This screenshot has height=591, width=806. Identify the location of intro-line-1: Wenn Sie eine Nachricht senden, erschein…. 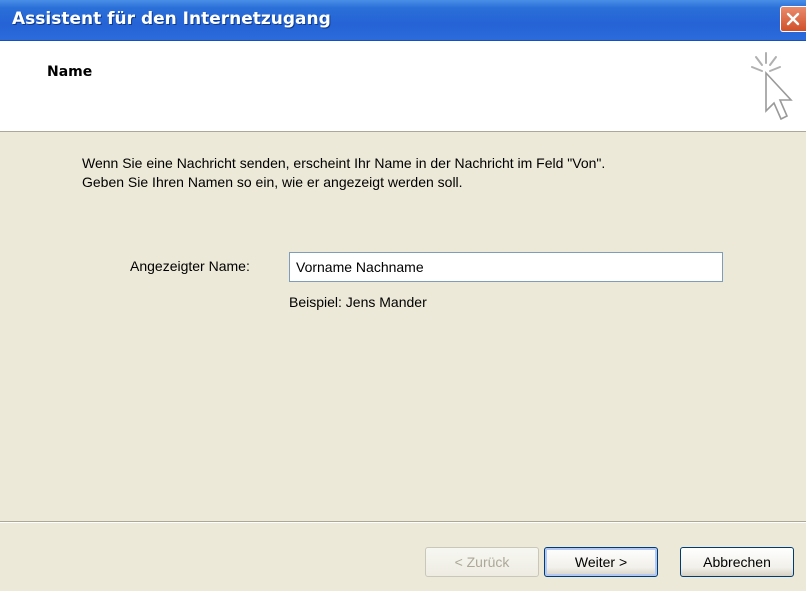
(344, 163).